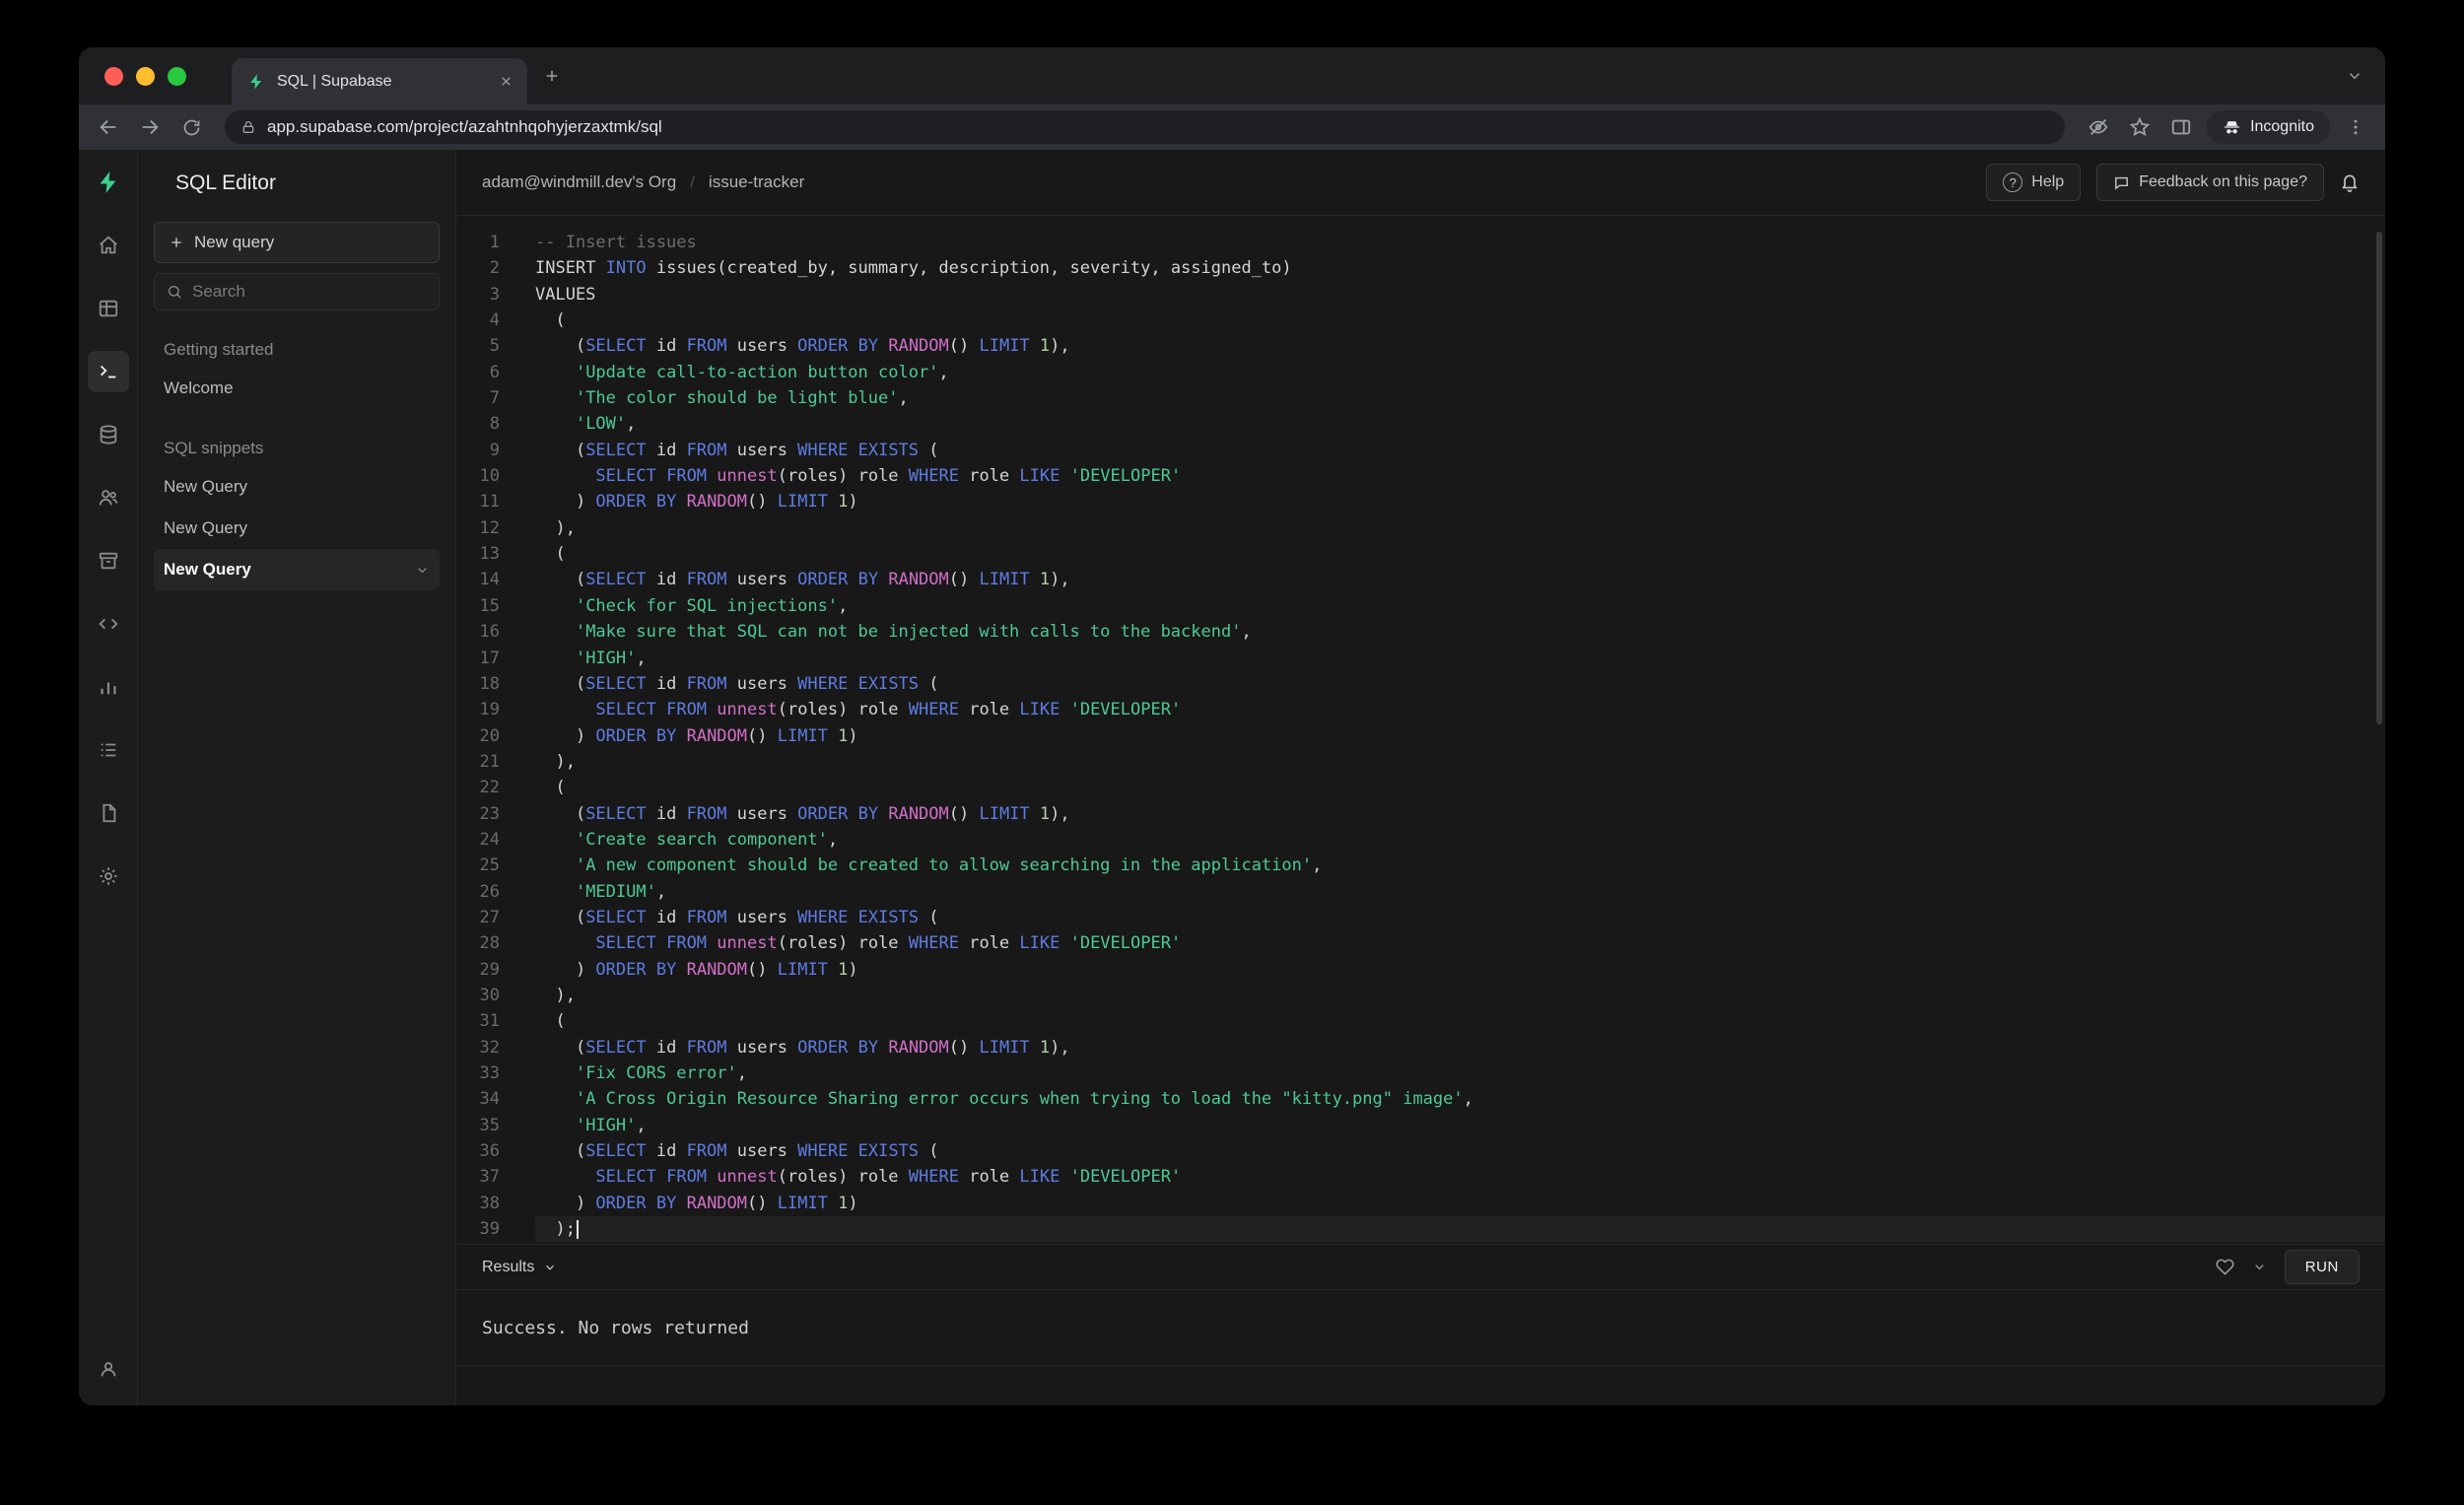 The height and width of the screenshot is (1505, 2464). What do you see at coordinates (1460, 242) in the screenshot?
I see `code-line: -- Insert issues` at bounding box center [1460, 242].